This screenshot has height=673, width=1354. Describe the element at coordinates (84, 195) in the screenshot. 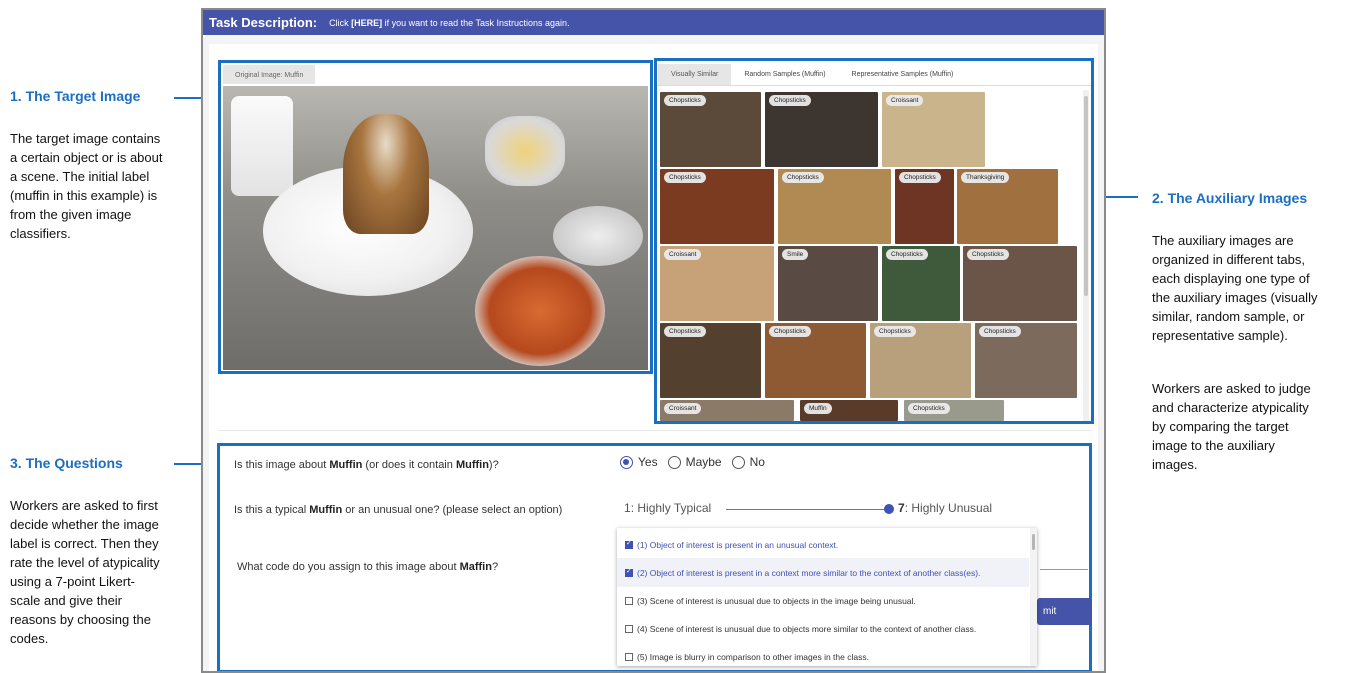

I see `annotation-line: (muffin in this example) is` at that location.